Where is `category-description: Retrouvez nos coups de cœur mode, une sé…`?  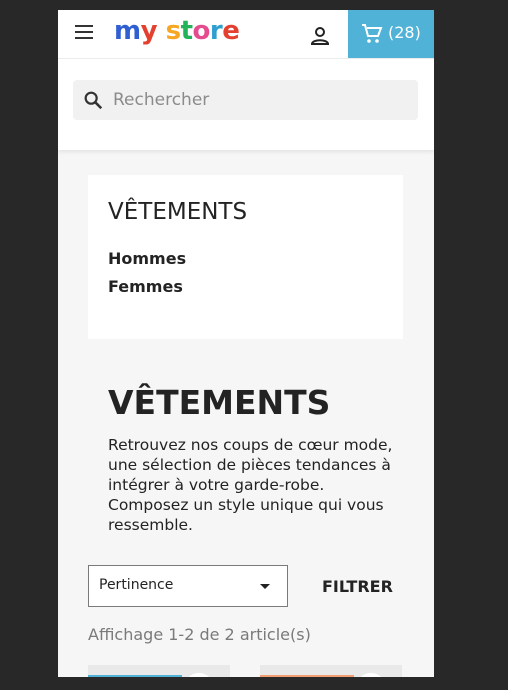 category-description: Retrouvez nos coups de cœur mode, une sé… is located at coordinates (250, 485).